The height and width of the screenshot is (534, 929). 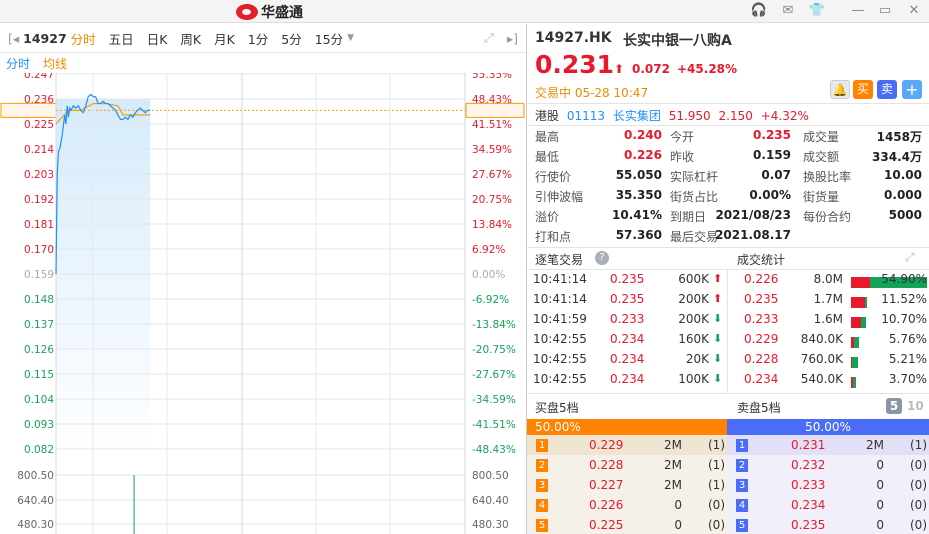 I want to click on pct-tick-label: -20.75%, so click(x=494, y=350).